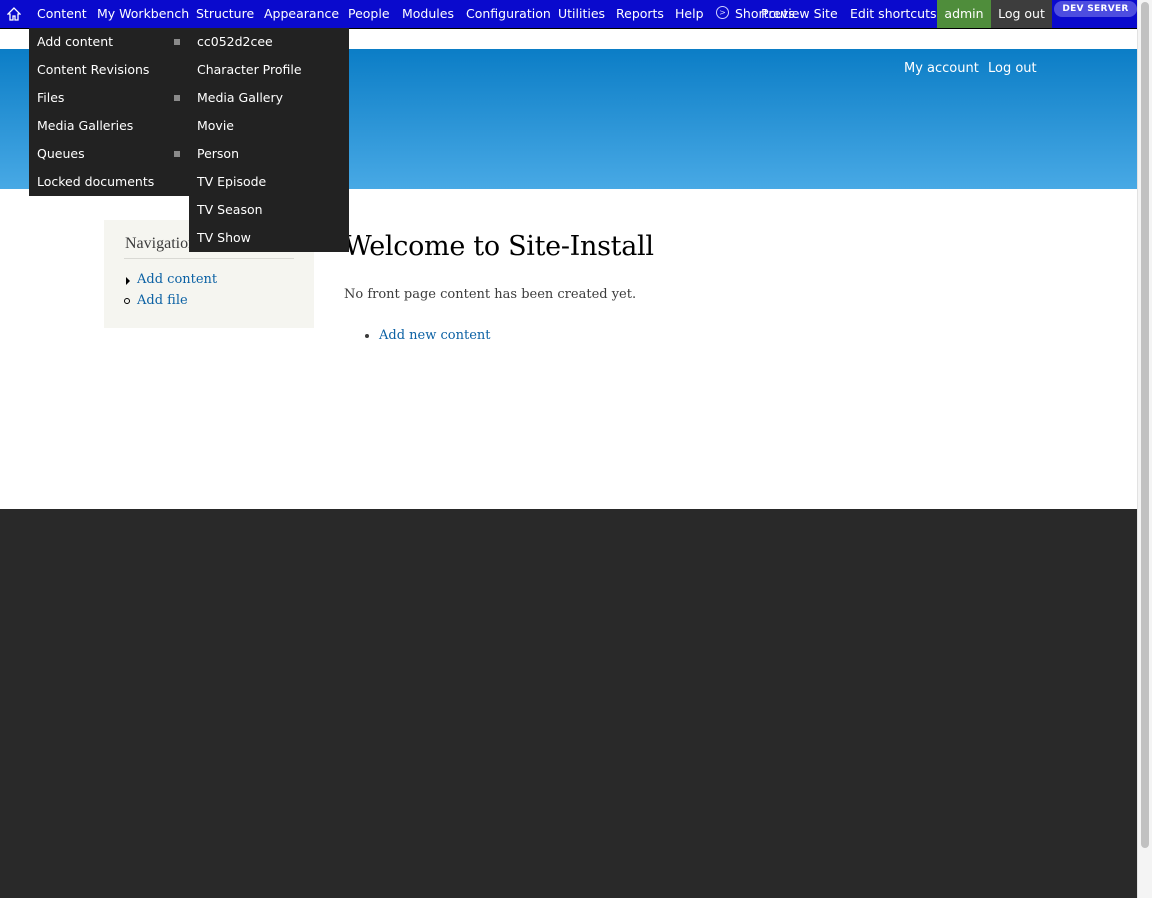  Describe the element at coordinates (50, 98) in the screenshot. I see `menu-item-files: Files` at that location.